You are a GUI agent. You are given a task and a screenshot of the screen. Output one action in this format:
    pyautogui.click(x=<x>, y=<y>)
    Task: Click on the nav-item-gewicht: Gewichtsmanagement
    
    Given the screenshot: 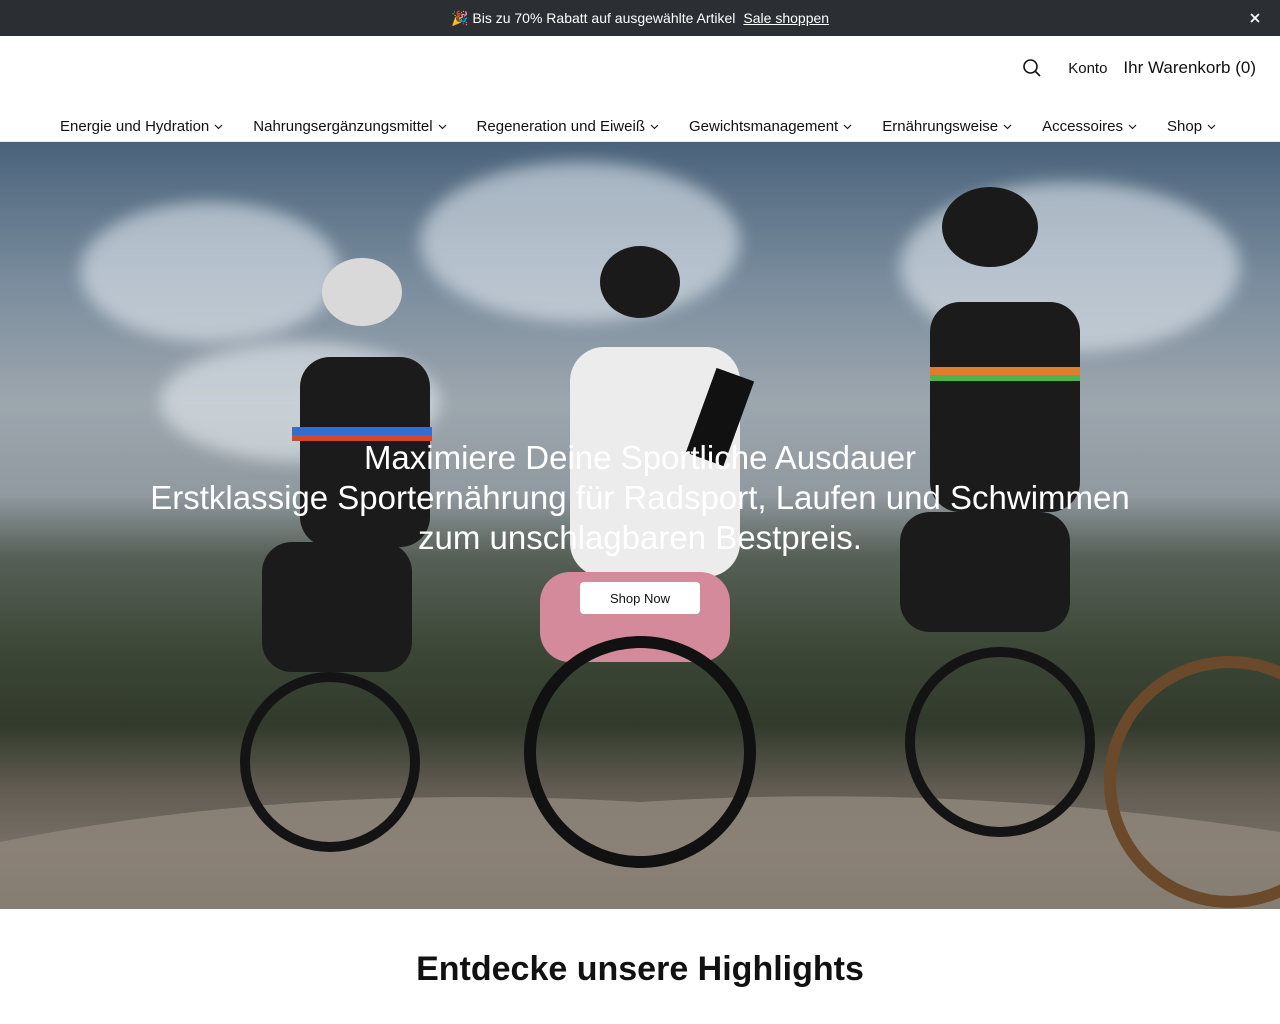 What is the action you would take?
    pyautogui.click(x=770, y=126)
    